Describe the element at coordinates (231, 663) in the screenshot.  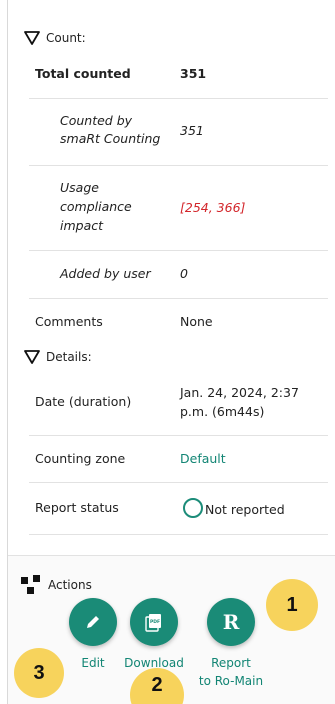
I see `report-label-line1: Report` at that location.